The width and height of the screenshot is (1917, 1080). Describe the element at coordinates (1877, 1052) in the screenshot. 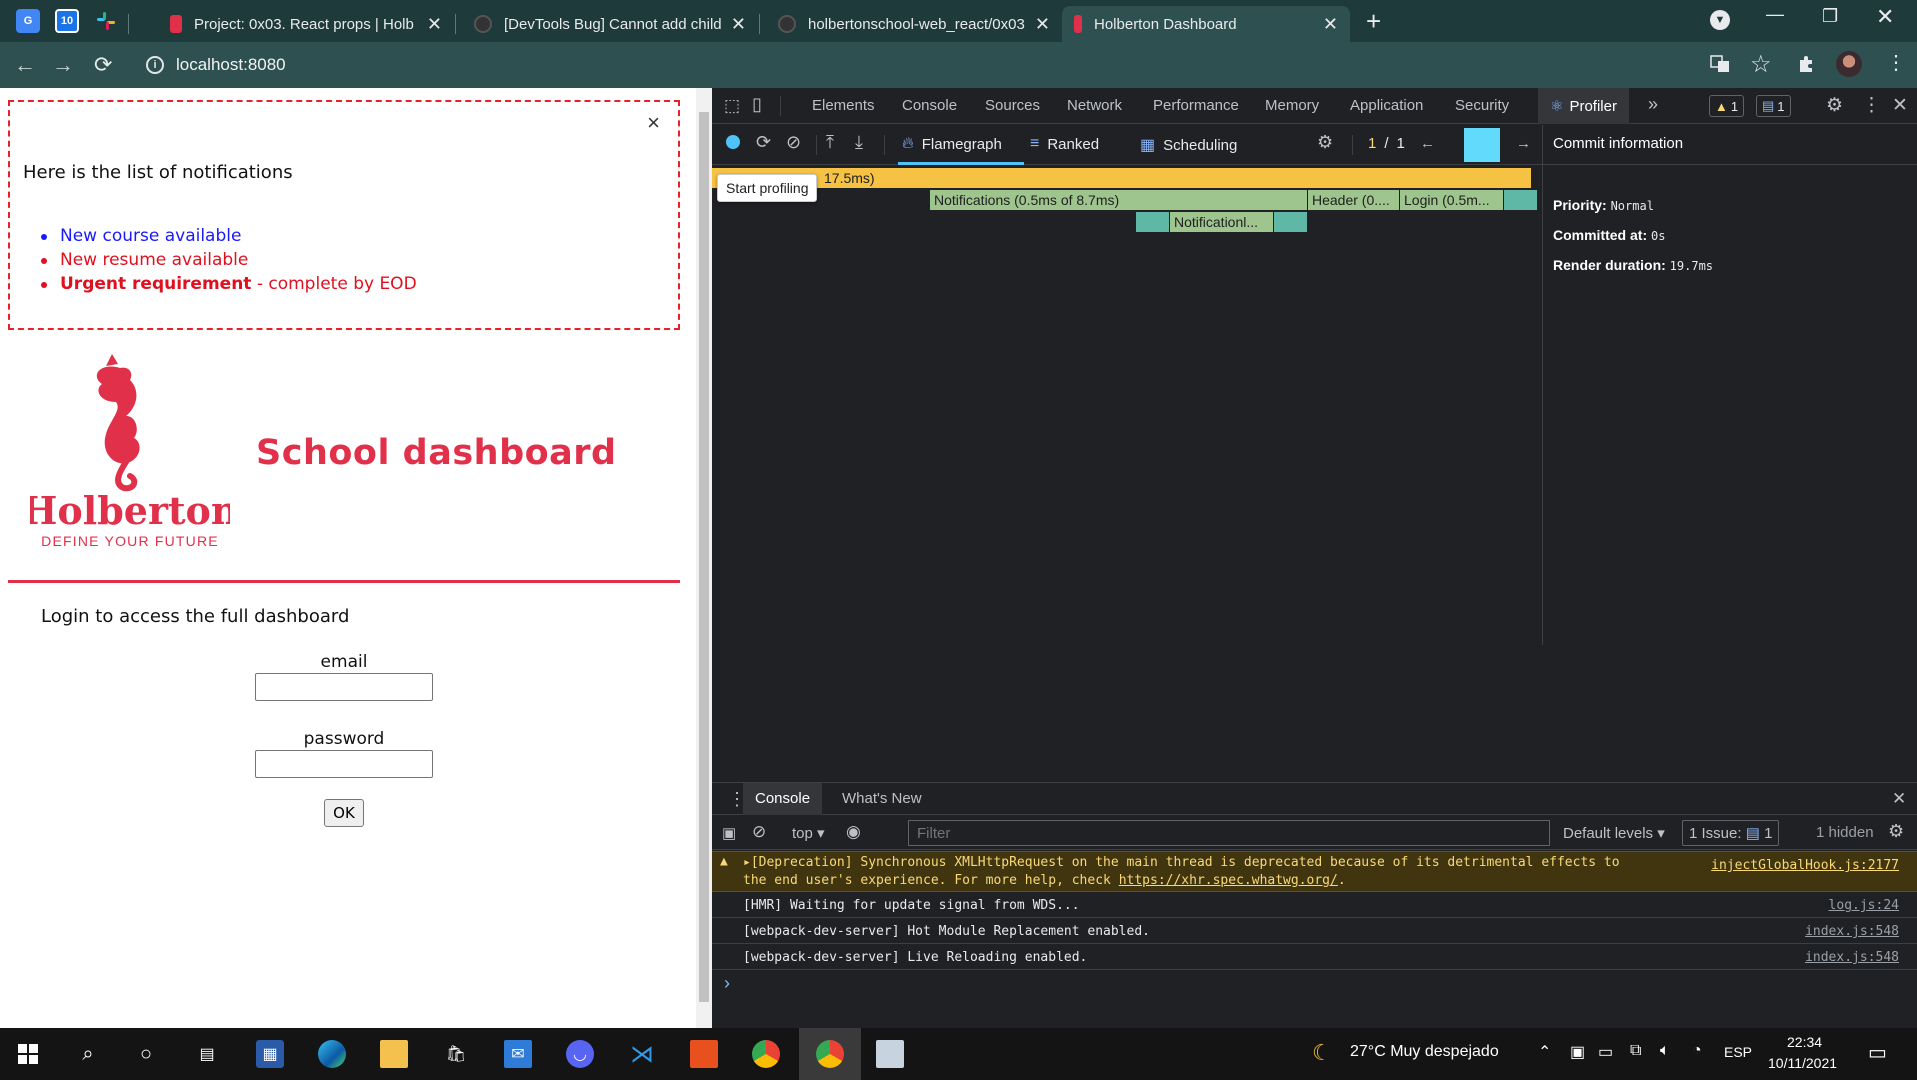

I see `notification-center-icon: ▭` at that location.